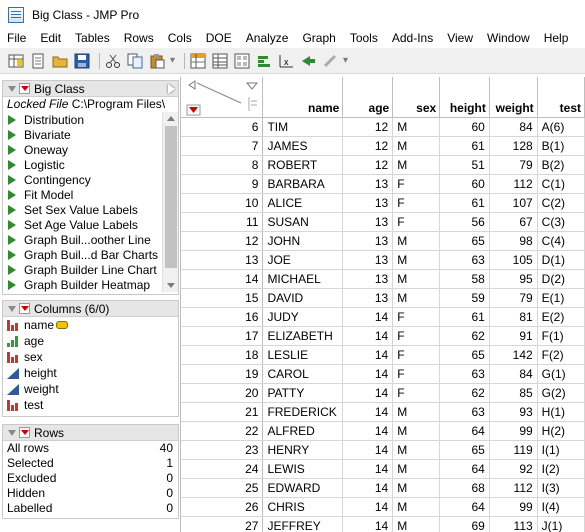  Describe the element at coordinates (90, 325) in the screenshot. I see `column-item-name: name` at that location.